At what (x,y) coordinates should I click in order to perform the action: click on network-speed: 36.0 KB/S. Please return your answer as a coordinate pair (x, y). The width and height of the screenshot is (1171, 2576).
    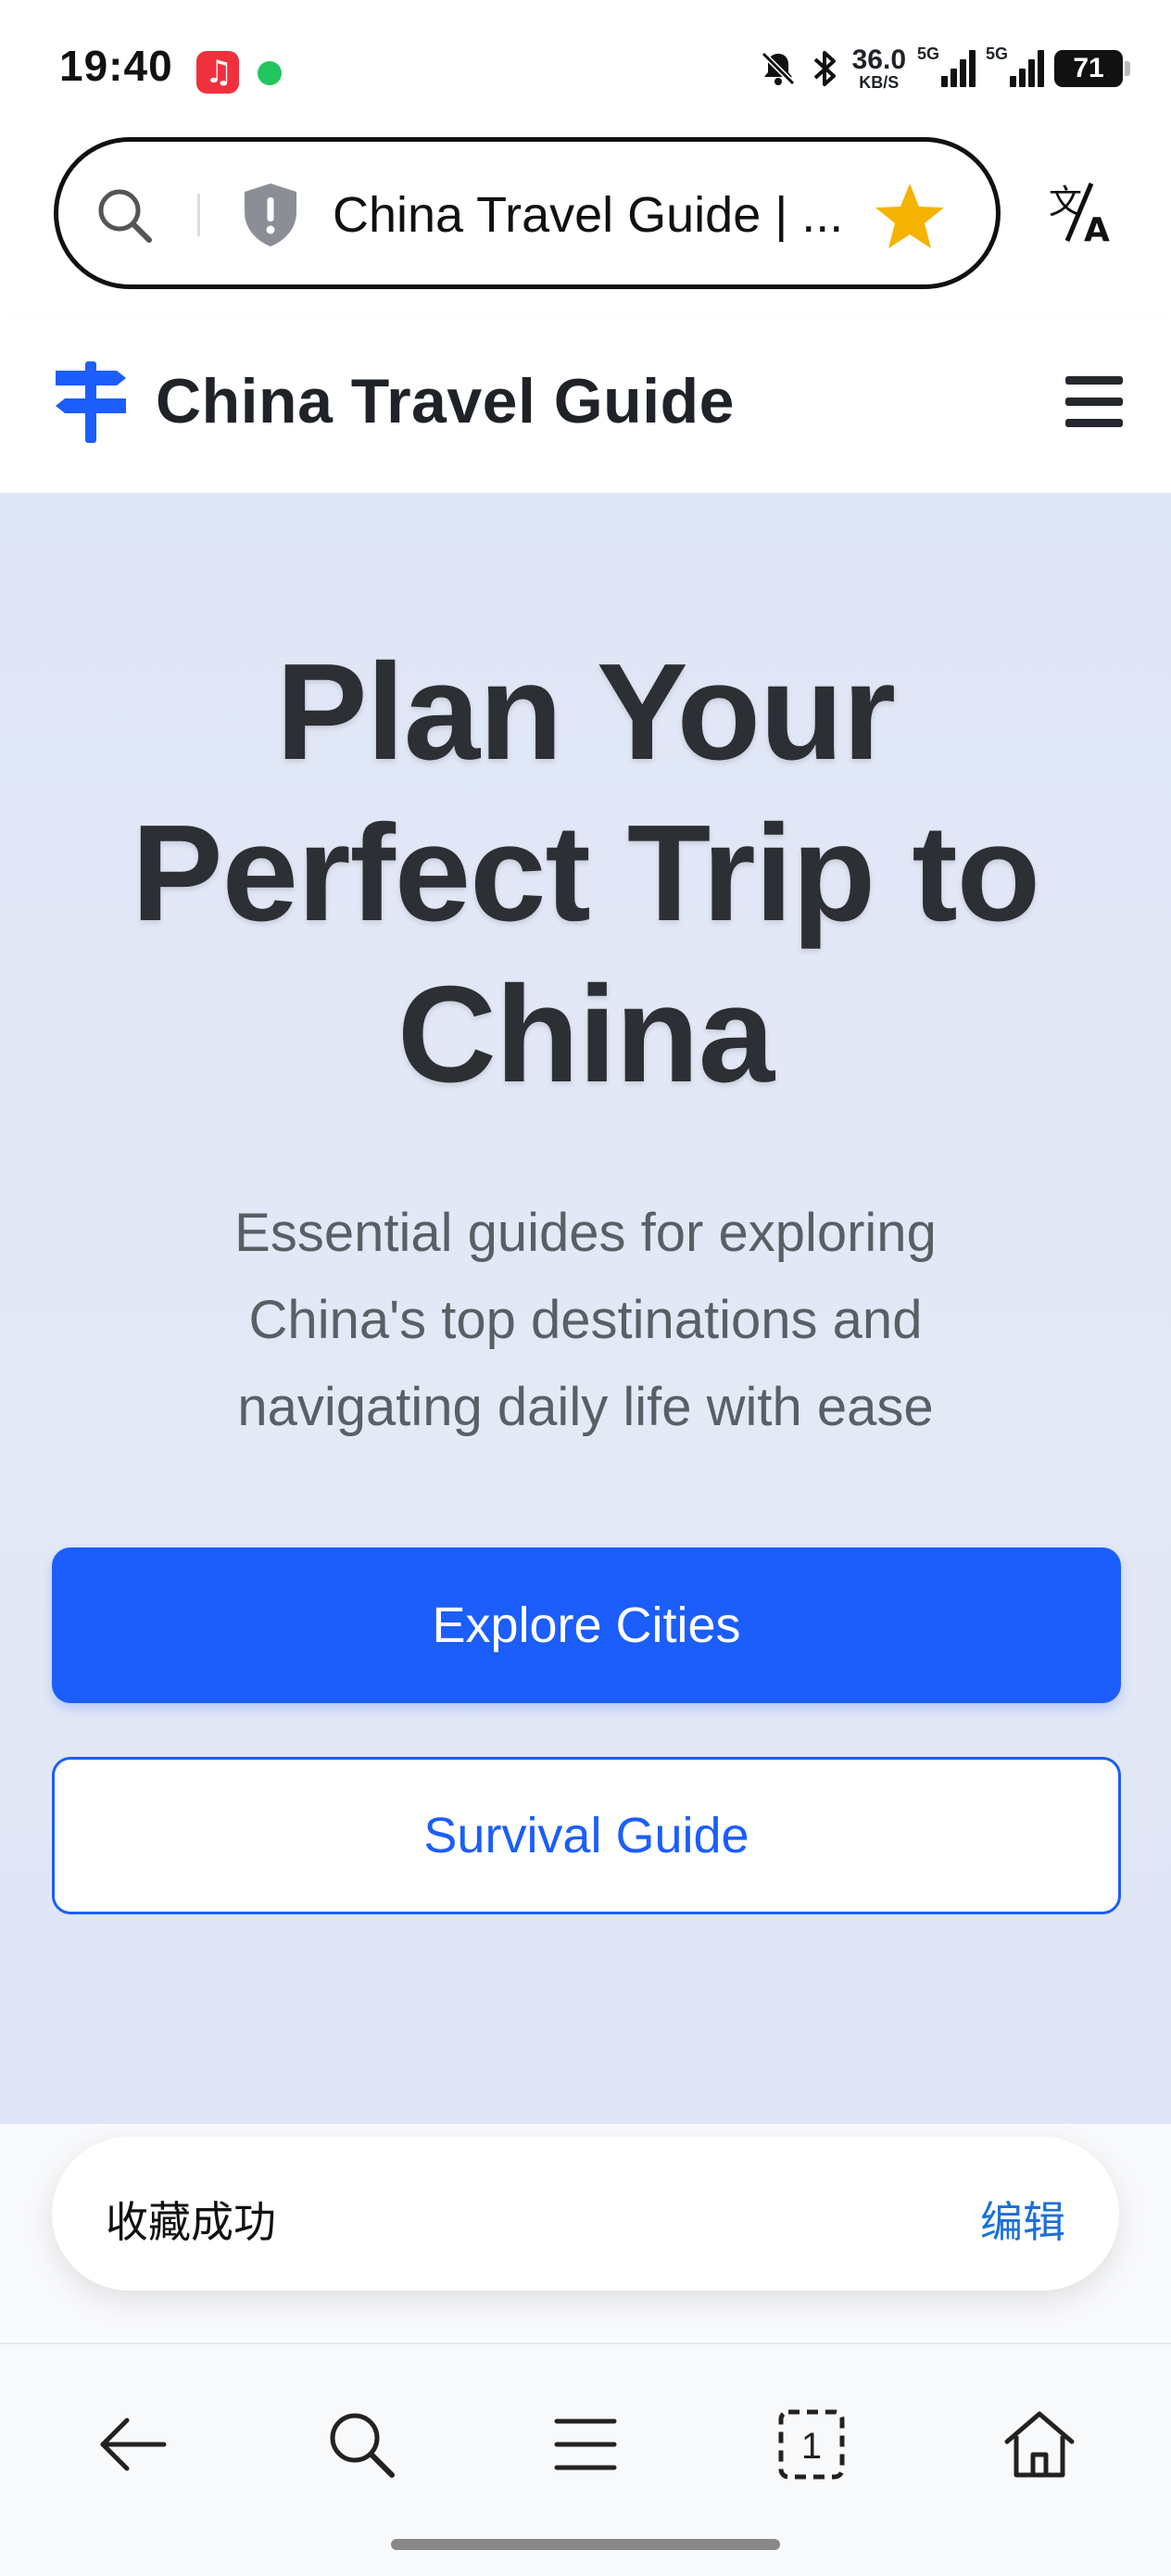
    Looking at the image, I should click on (879, 68).